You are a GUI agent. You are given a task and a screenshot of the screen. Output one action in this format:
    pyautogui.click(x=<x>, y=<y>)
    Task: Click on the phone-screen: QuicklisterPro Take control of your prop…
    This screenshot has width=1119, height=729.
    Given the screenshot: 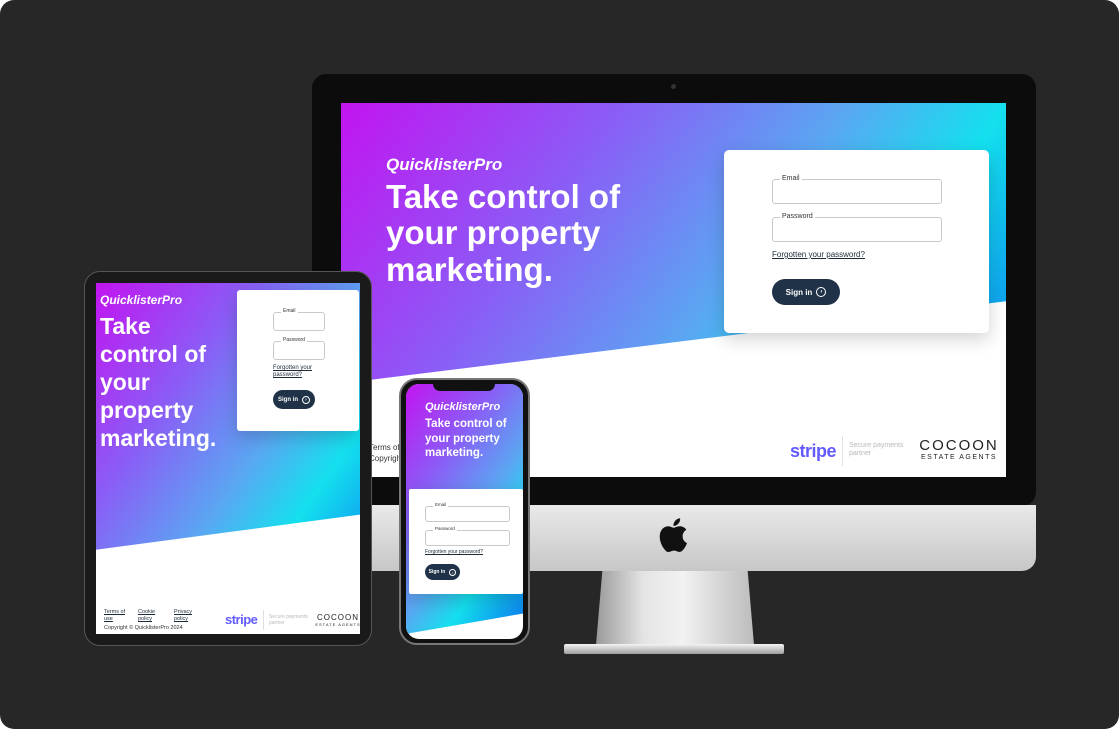 What is the action you would take?
    pyautogui.click(x=464, y=511)
    